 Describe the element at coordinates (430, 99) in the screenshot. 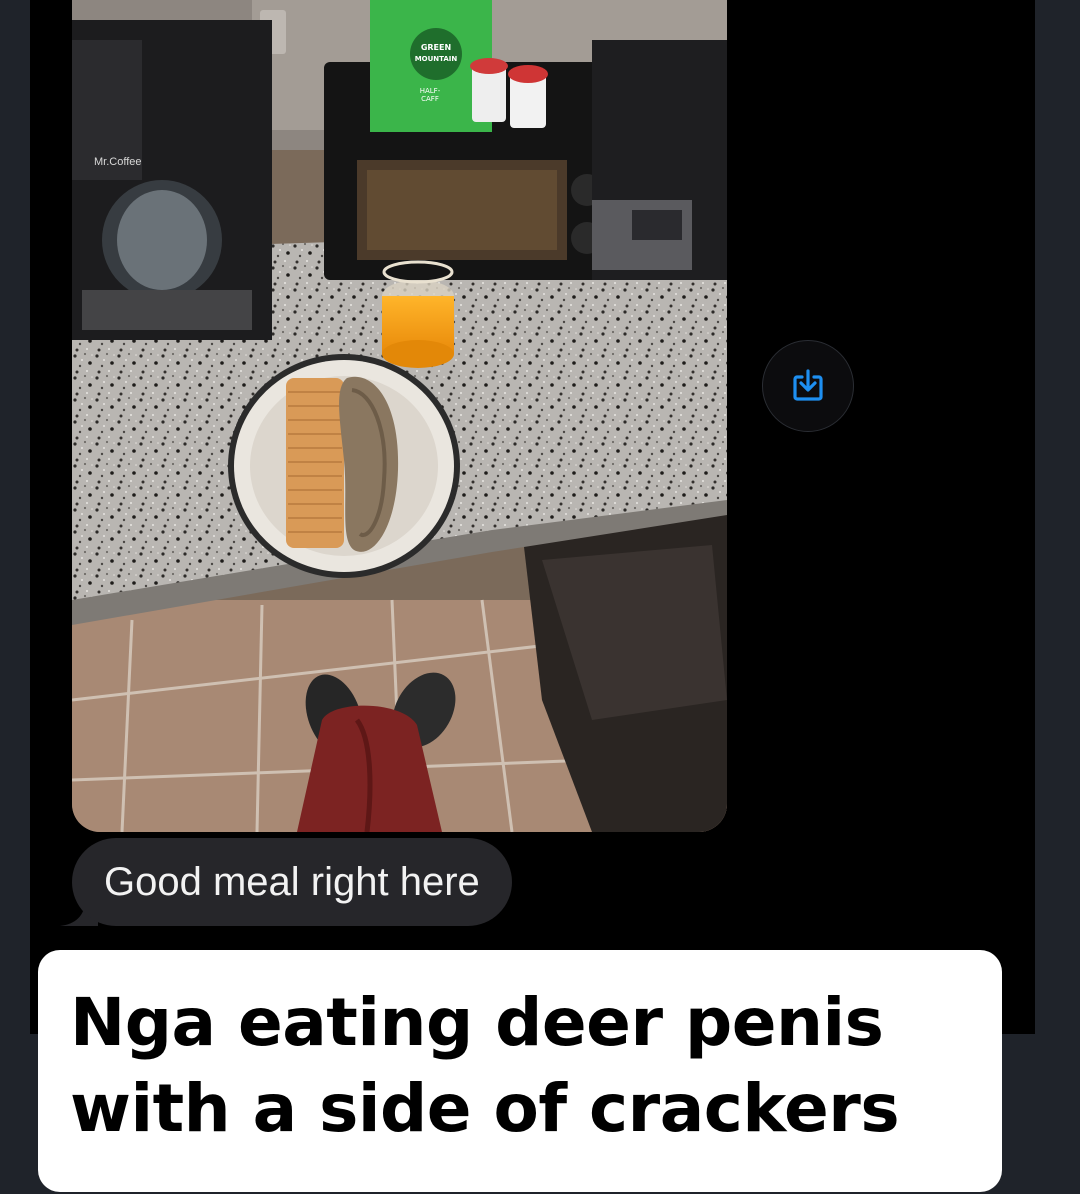

I see `package-text-4: CAFF` at that location.